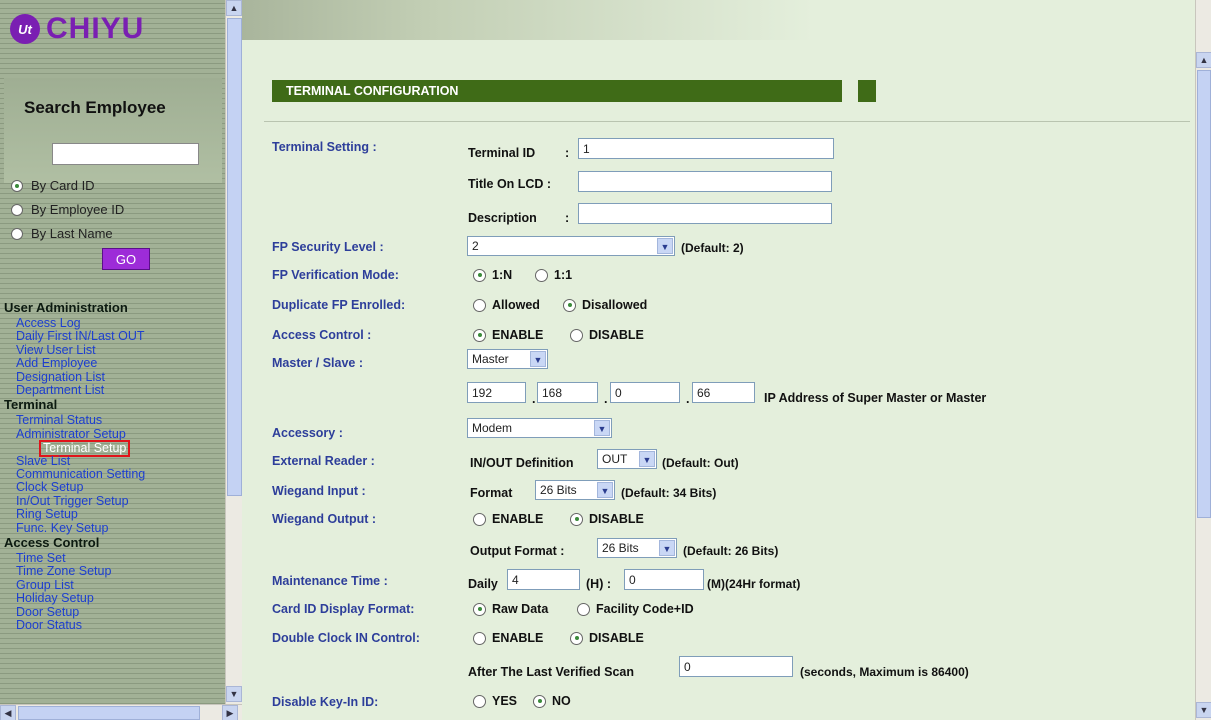 The image size is (1211, 720). Describe the element at coordinates (43, 461) in the screenshot. I see `nav-item-slave-list: Slave List` at that location.